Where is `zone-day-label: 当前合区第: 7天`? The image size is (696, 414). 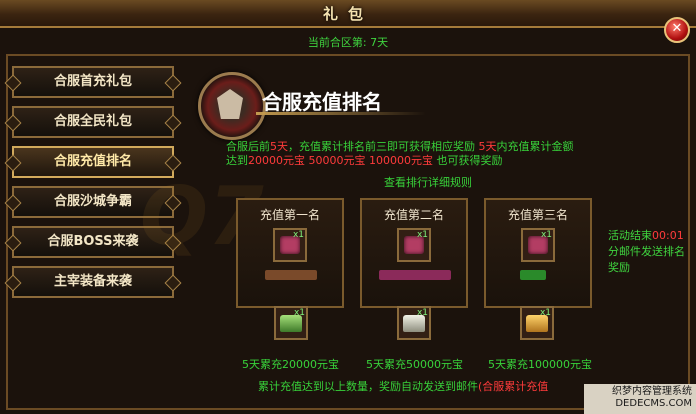
zone-day-label: 当前合区第: 7天 is located at coordinates (348, 42).